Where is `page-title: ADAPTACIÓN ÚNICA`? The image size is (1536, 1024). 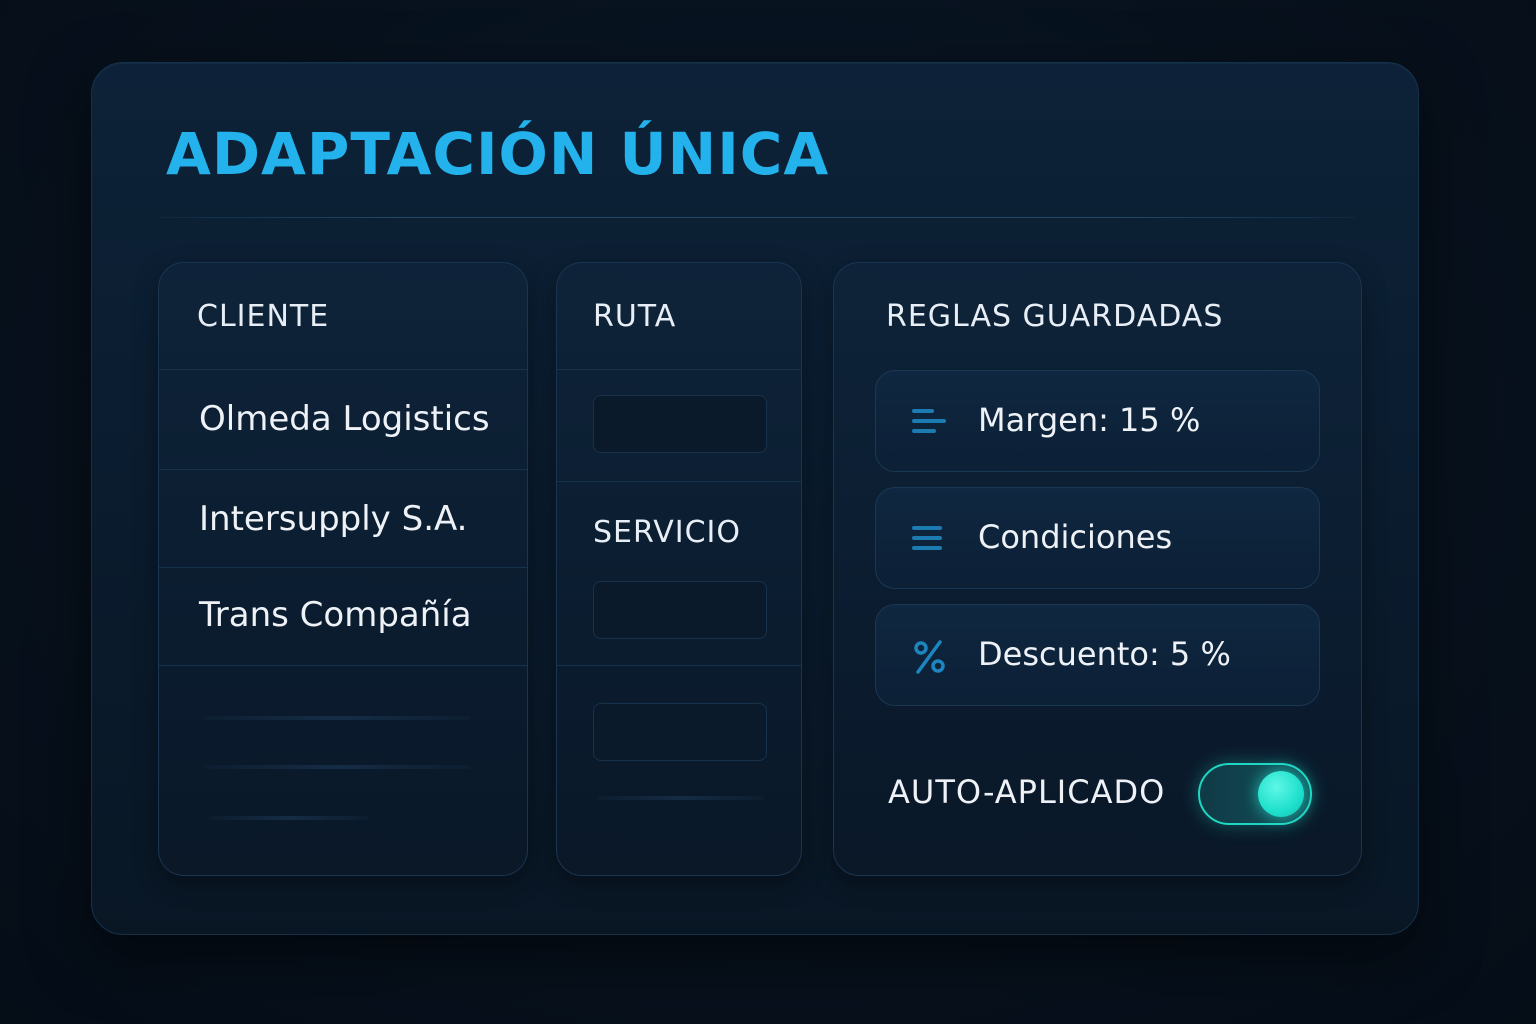 page-title: ADAPTACIÓN ÚNICA is located at coordinates (498, 154).